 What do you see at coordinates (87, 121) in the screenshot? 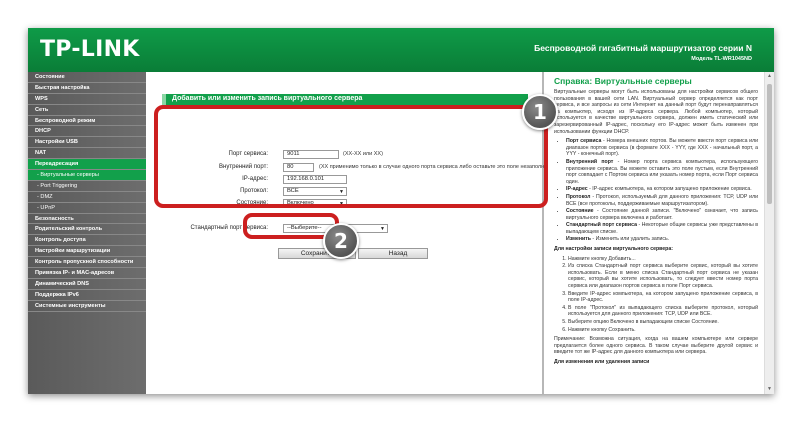
I see `sidebar-item: Беспроводной режим` at bounding box center [87, 121].